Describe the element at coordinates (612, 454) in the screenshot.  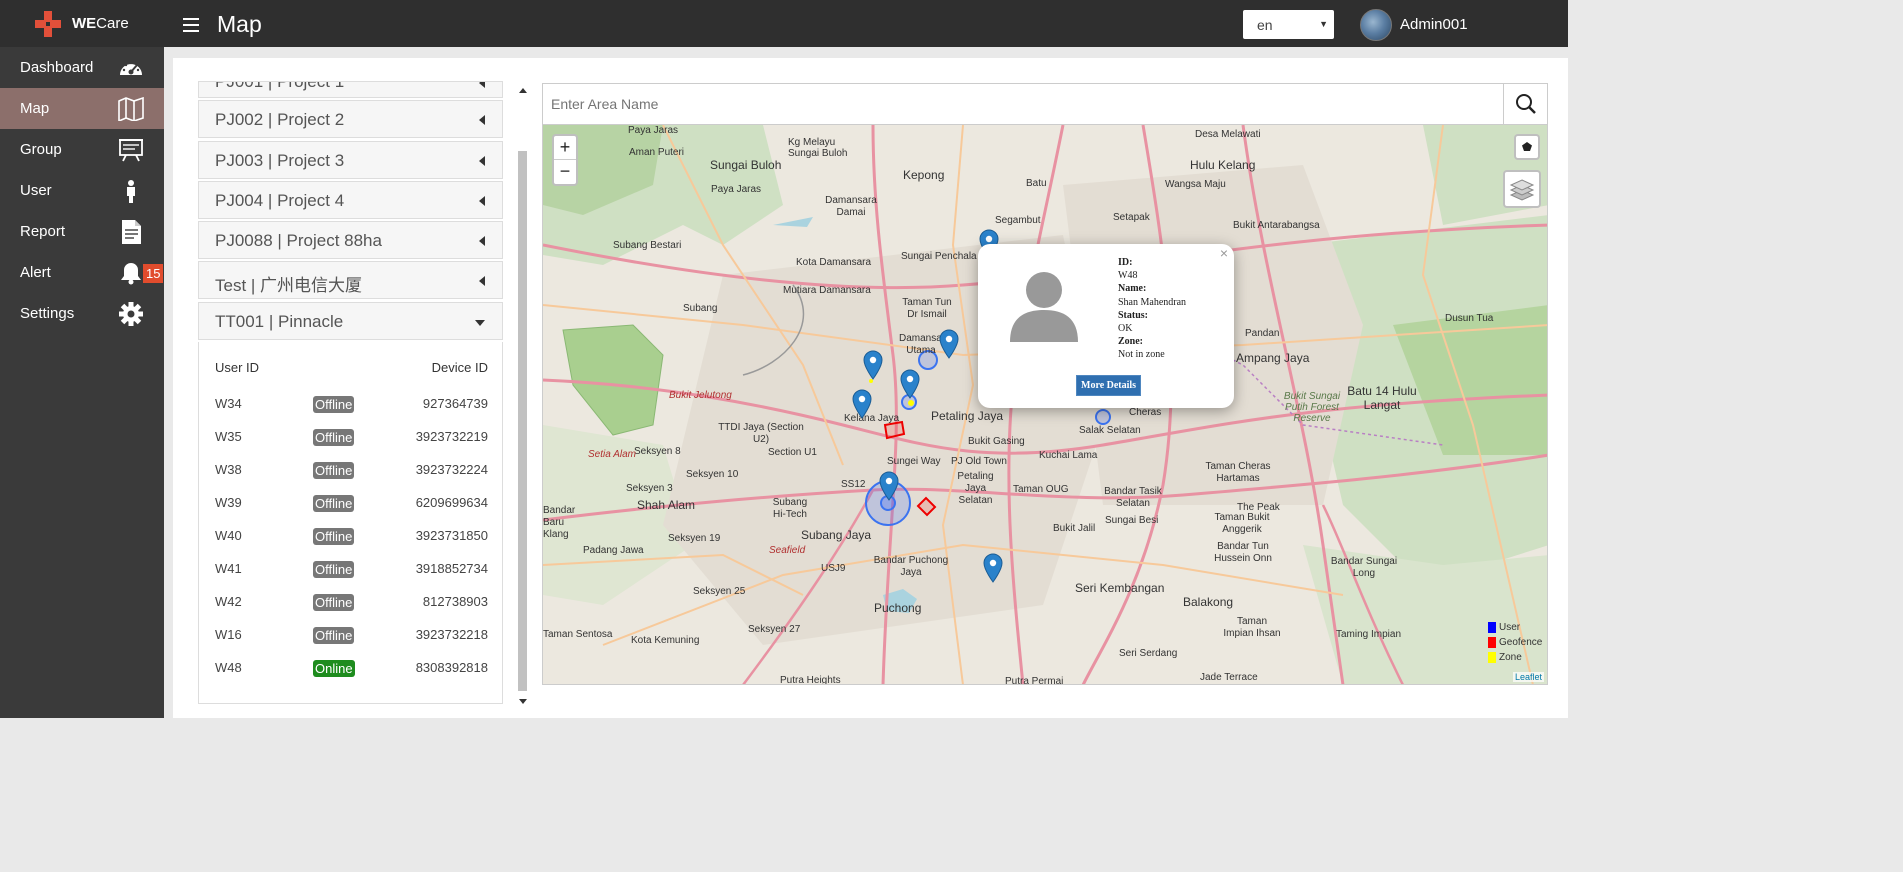
I see `map-label: Setia Alam` at that location.